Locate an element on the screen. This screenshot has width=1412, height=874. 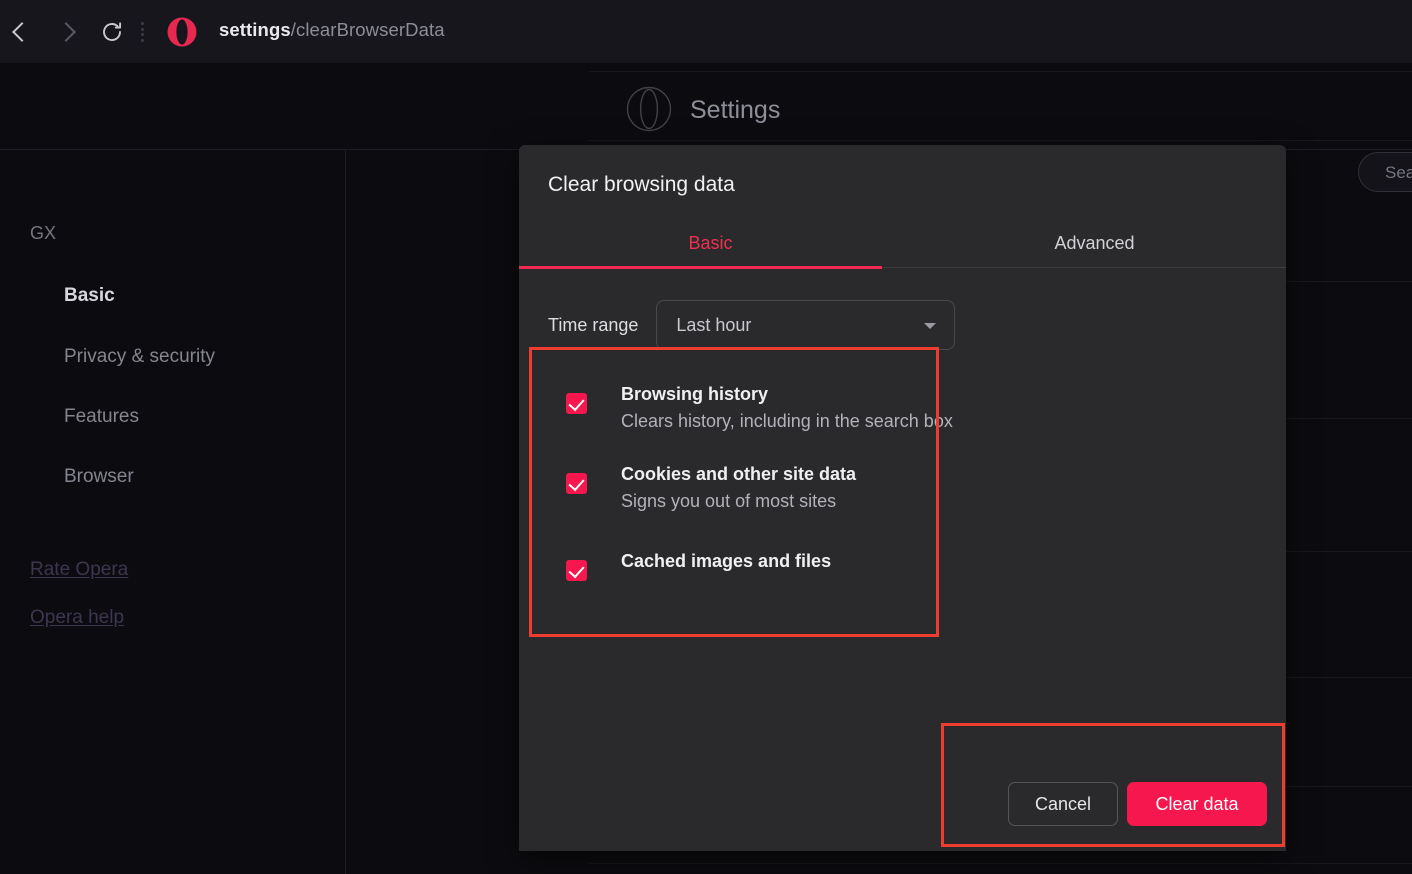
option-description: Signs you out of most sites is located at coordinates (729, 501).